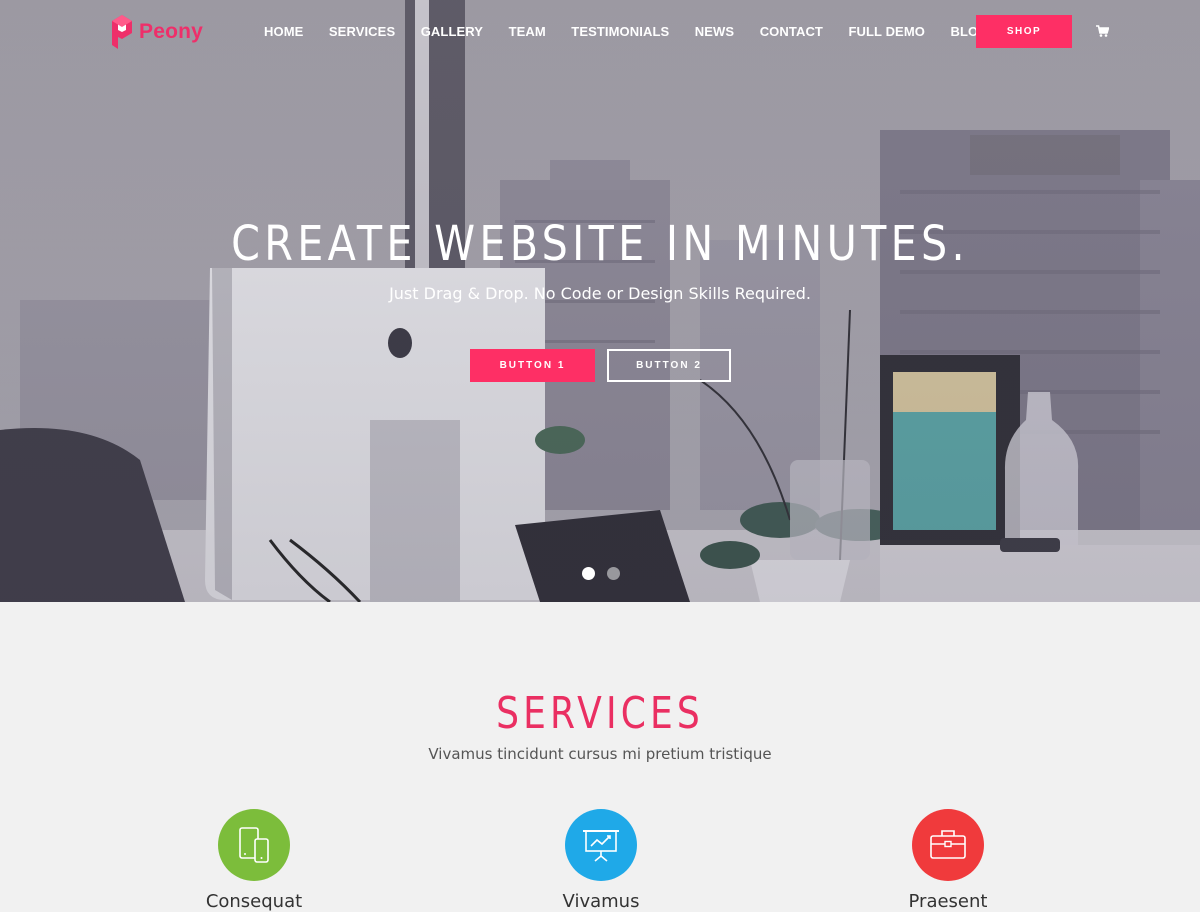  I want to click on hero-button-1: BUTTON 1, so click(532, 365).